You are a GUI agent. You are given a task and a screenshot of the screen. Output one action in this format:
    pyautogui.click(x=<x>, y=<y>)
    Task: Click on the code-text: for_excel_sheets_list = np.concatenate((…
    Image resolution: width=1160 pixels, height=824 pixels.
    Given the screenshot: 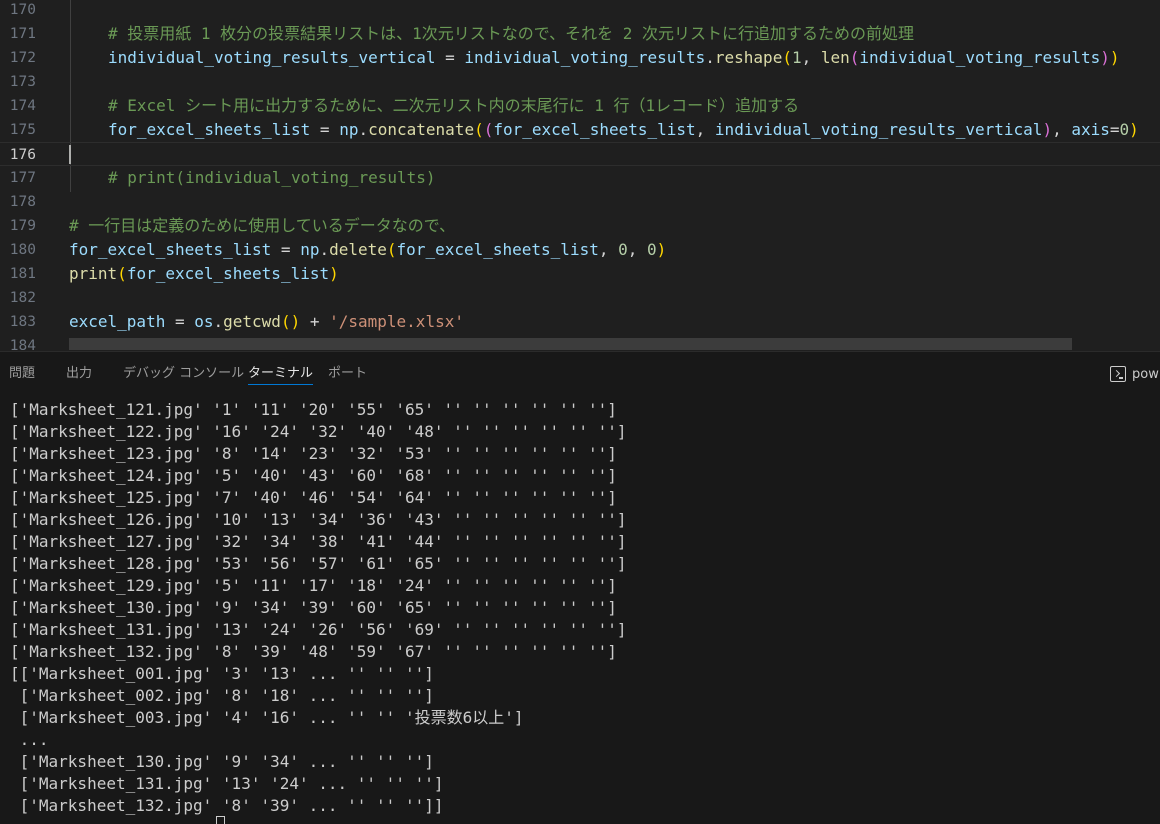 What is the action you would take?
    pyautogui.click(x=623, y=129)
    